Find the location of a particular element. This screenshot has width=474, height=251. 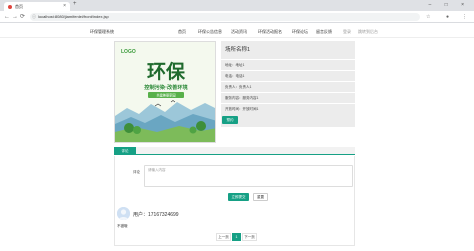

nav-home: 首页 is located at coordinates (182, 32).